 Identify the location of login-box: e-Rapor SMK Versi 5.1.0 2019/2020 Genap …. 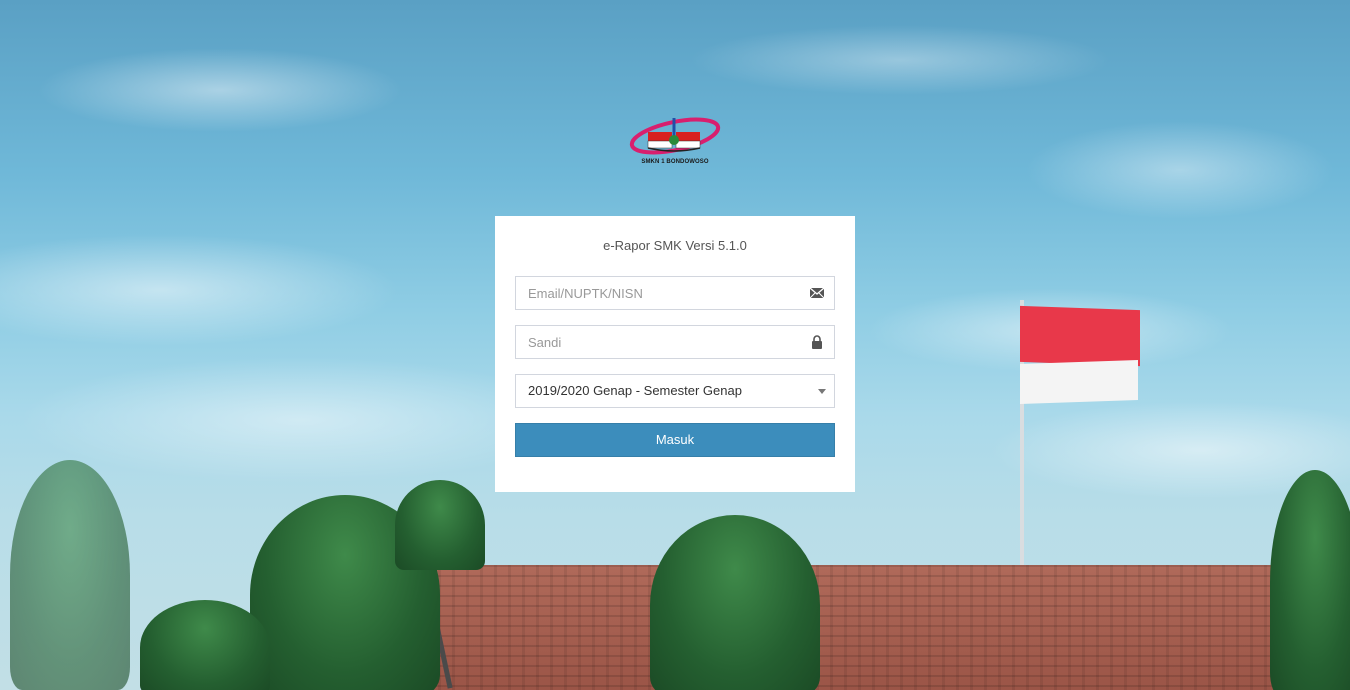
(675, 354).